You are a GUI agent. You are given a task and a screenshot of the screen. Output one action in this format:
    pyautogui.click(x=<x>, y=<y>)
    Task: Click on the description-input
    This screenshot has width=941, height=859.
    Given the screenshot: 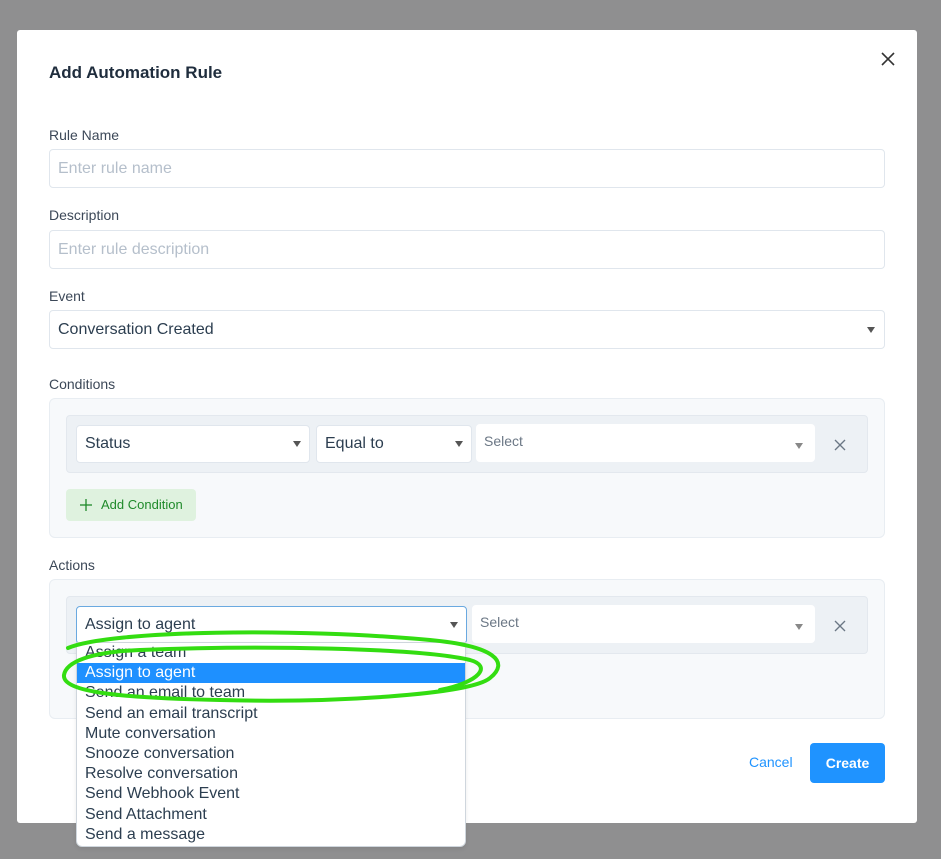 What is the action you would take?
    pyautogui.click(x=467, y=249)
    